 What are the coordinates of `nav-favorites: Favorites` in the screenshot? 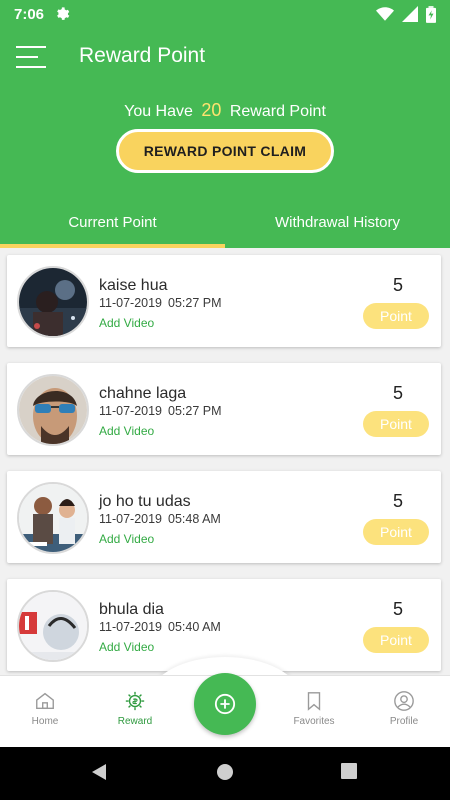 It's located at (314, 708).